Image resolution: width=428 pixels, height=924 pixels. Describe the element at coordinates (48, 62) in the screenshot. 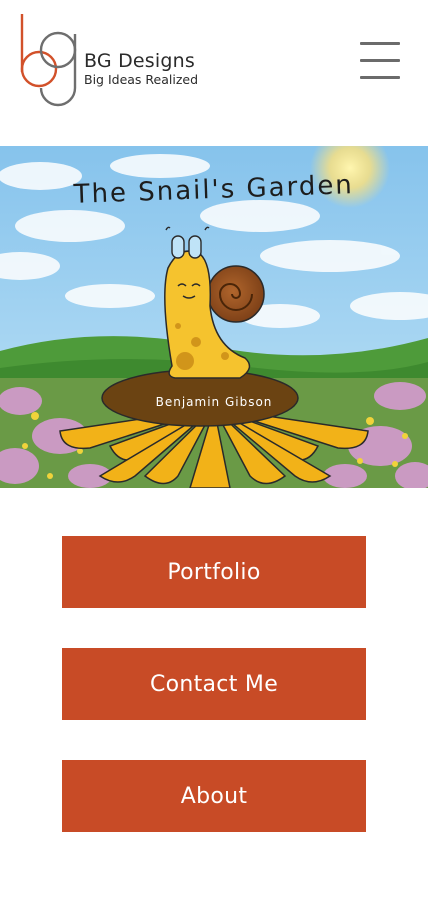

I see `bg-monogram-logo-icon` at that location.